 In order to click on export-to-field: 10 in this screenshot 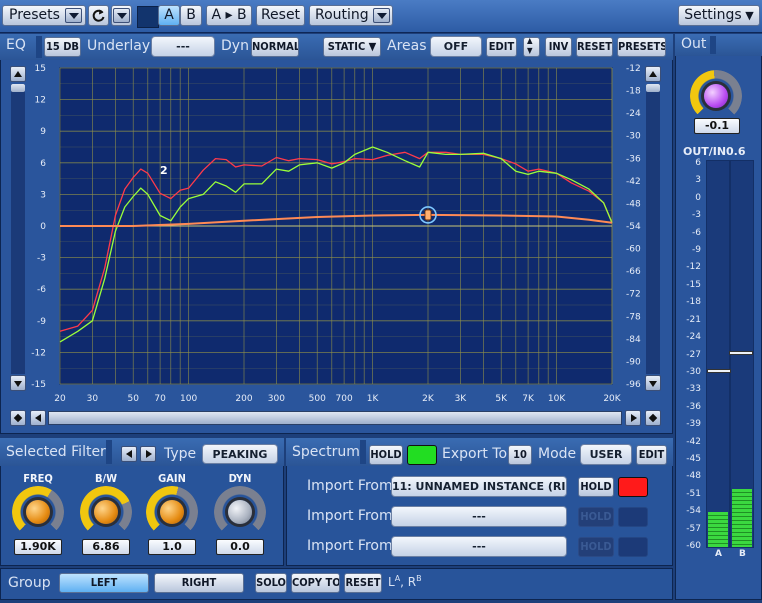, I will do `click(520, 455)`.